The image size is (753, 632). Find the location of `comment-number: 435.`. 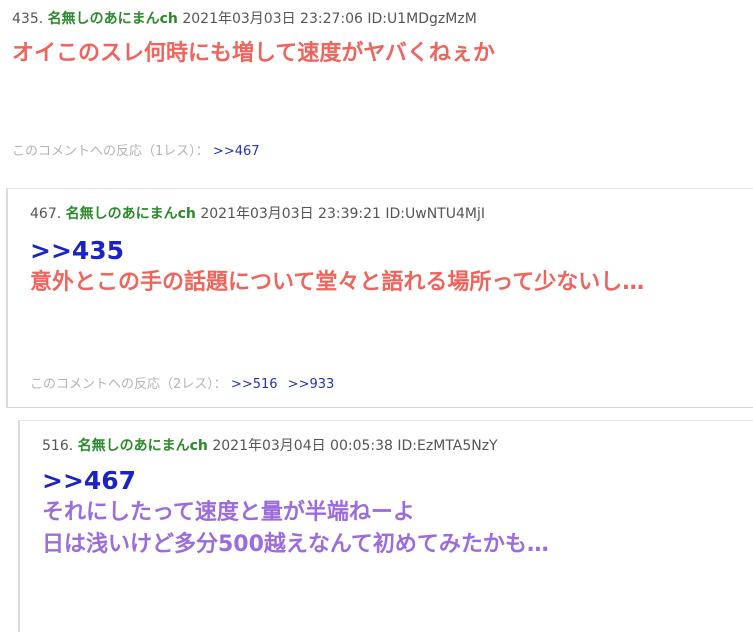

comment-number: 435. is located at coordinates (28, 19).